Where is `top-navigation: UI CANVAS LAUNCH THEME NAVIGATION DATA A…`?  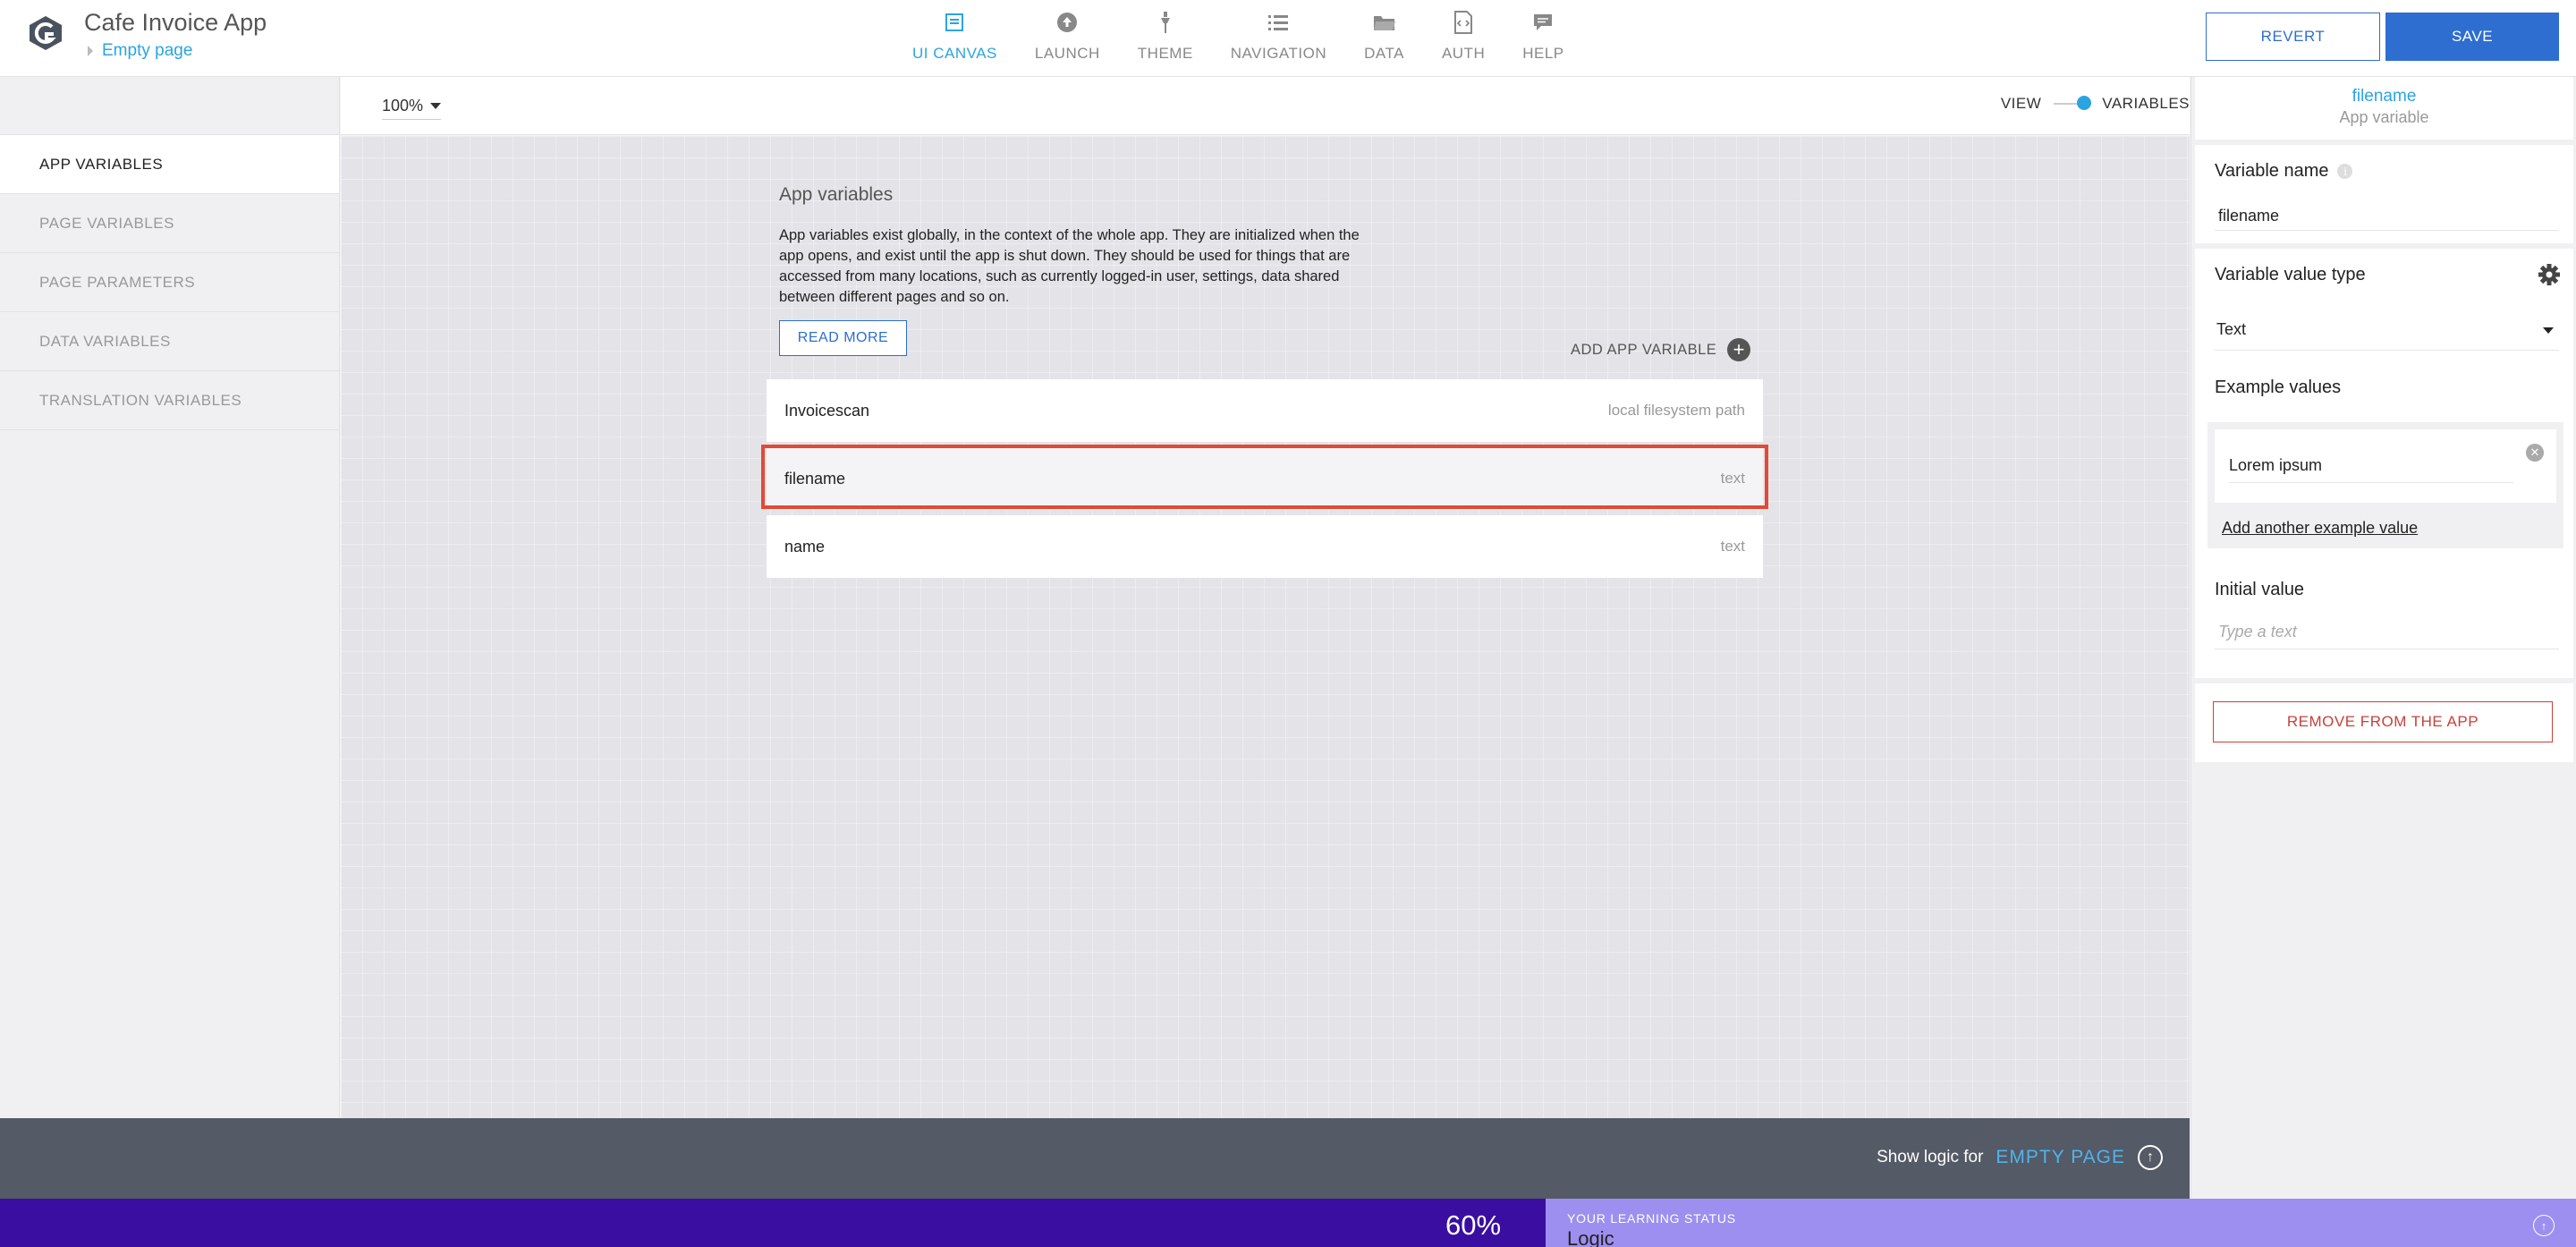
top-navigation: UI CANVAS LAUNCH THEME NAVIGATION DATA A… is located at coordinates (1257, 38).